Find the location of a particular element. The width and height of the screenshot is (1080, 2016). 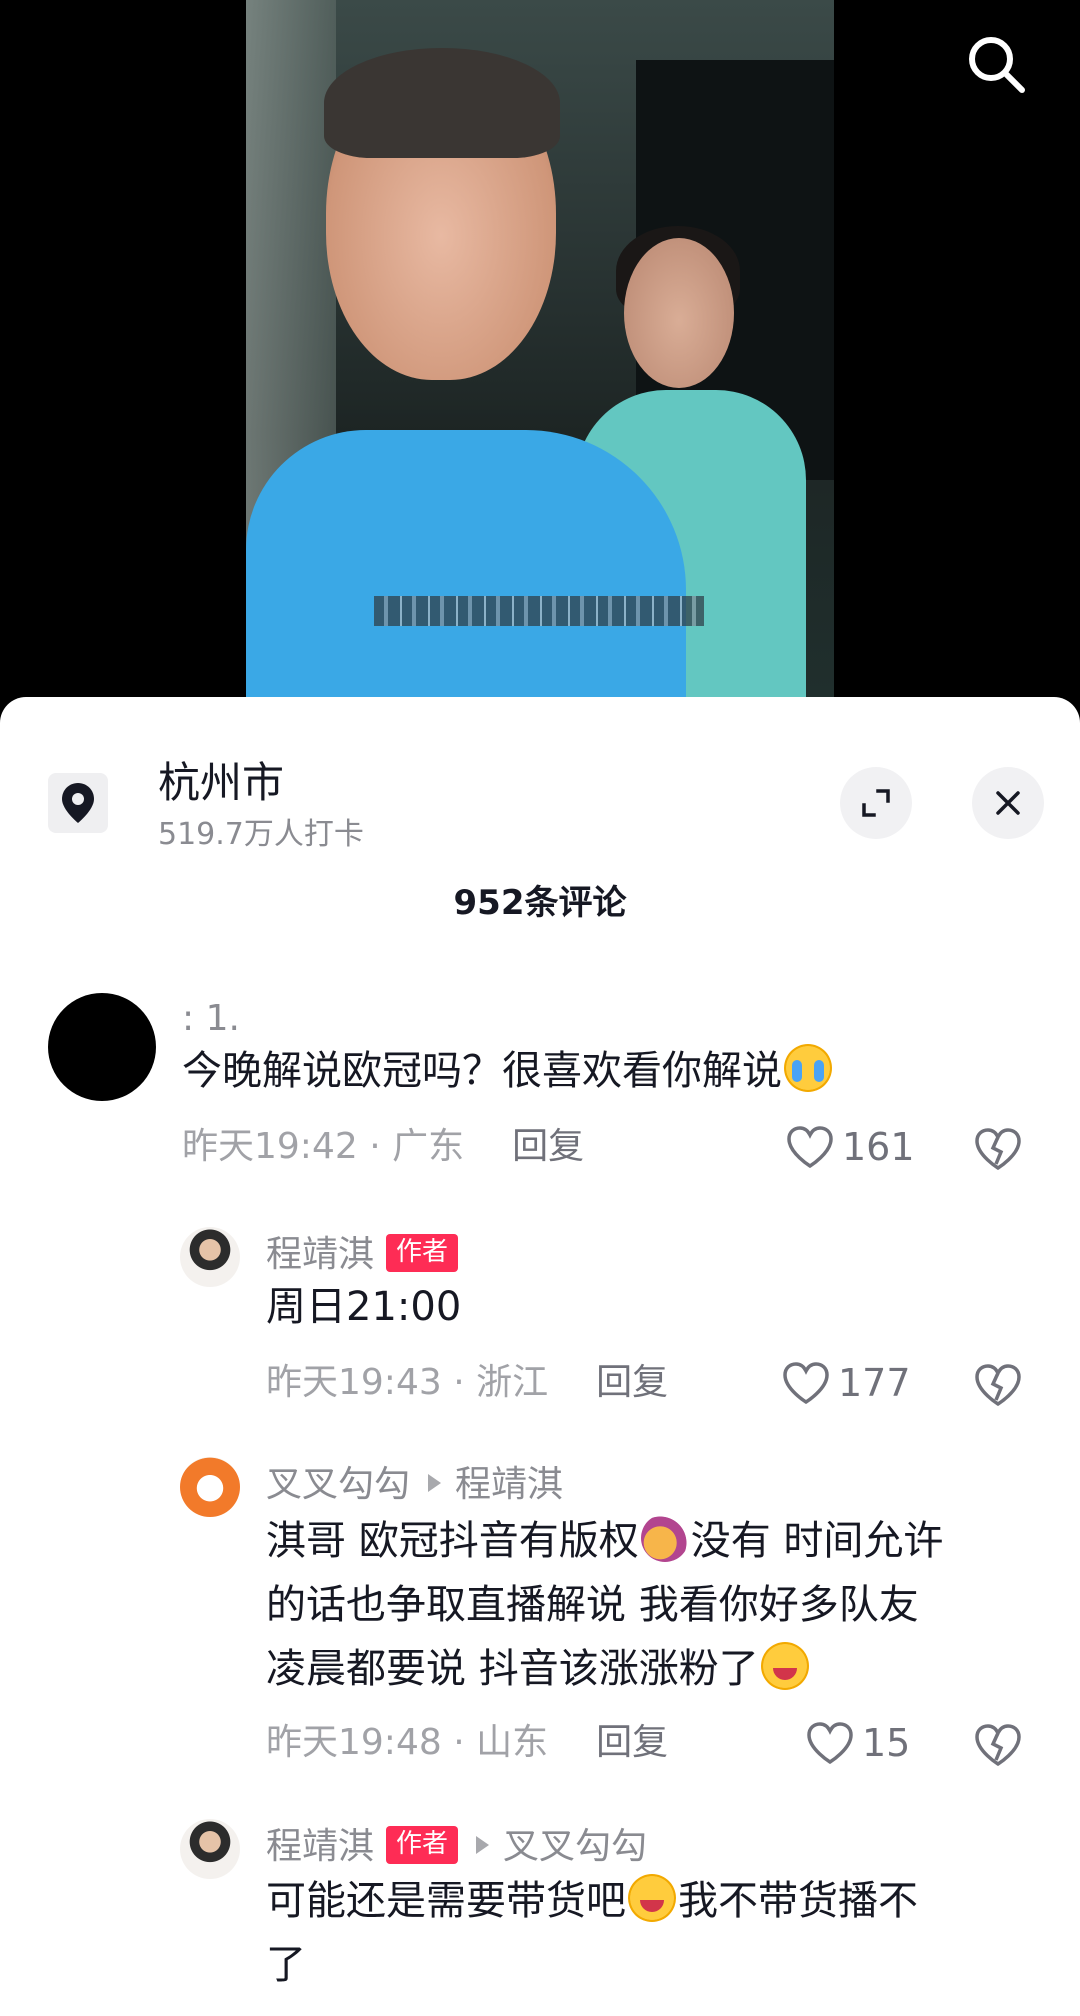

location-pin-icon is located at coordinates (78, 803).